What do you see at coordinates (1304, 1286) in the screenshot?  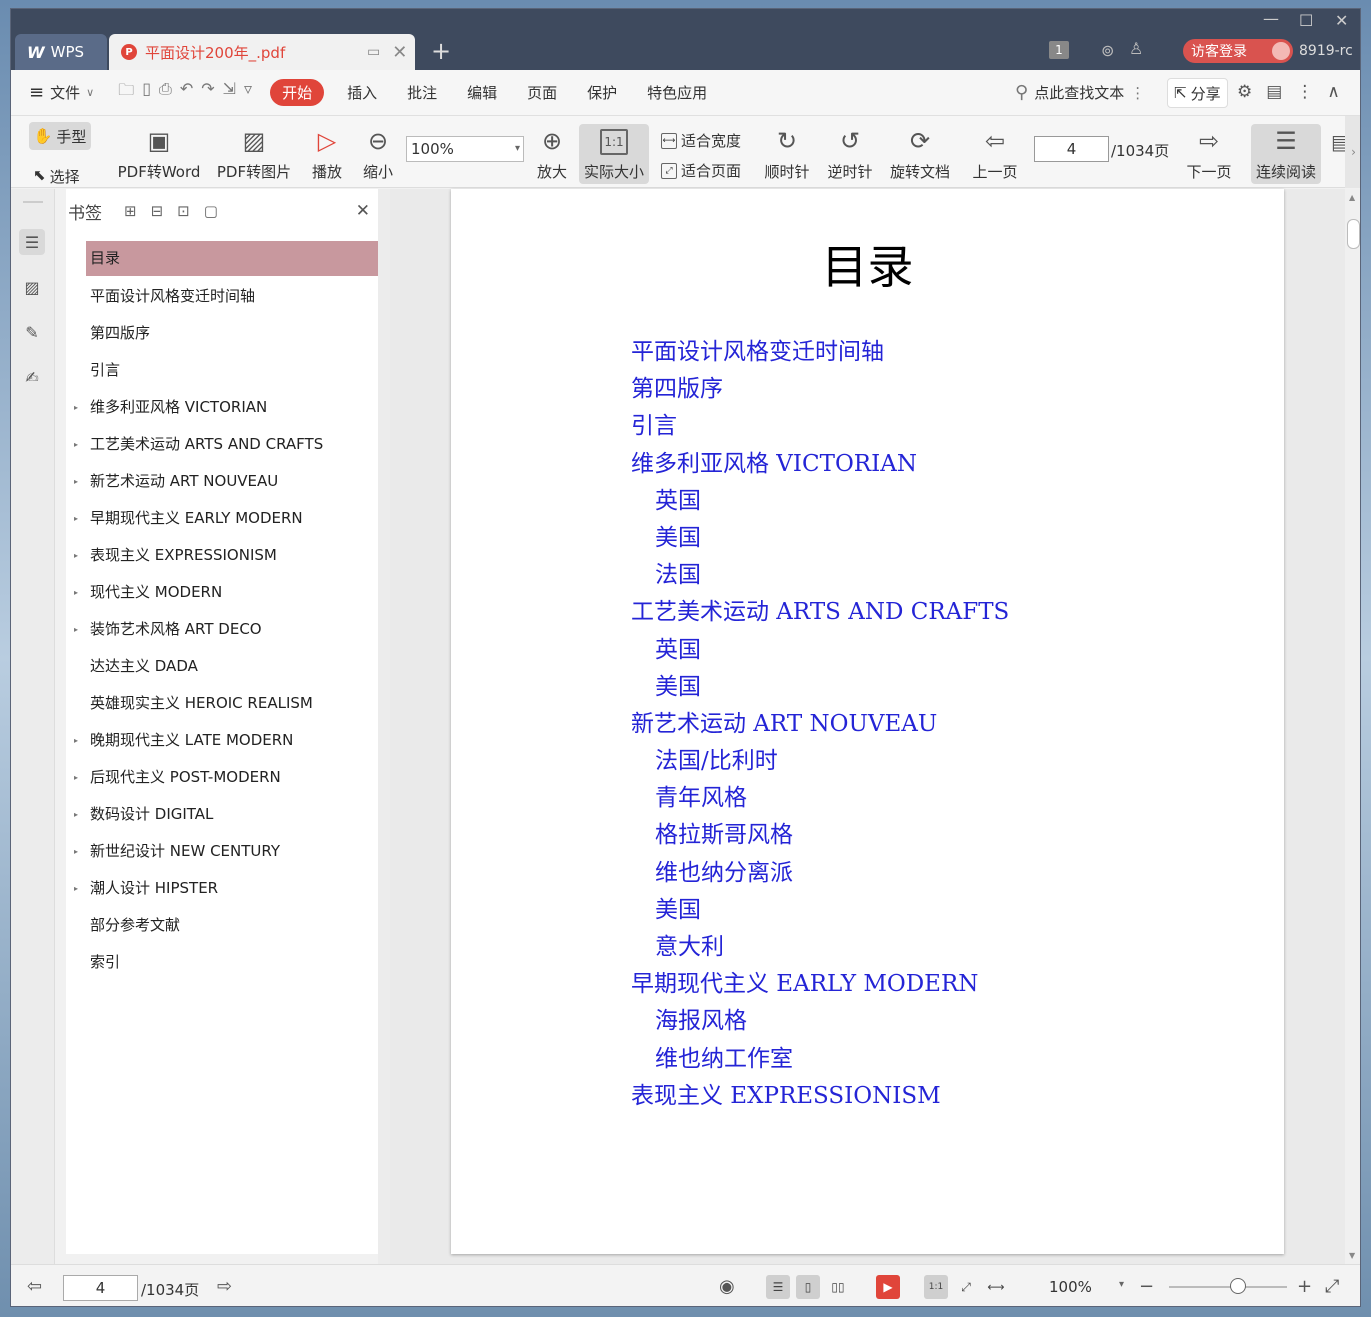 I see `zoom-in-status-icon: +` at bounding box center [1304, 1286].